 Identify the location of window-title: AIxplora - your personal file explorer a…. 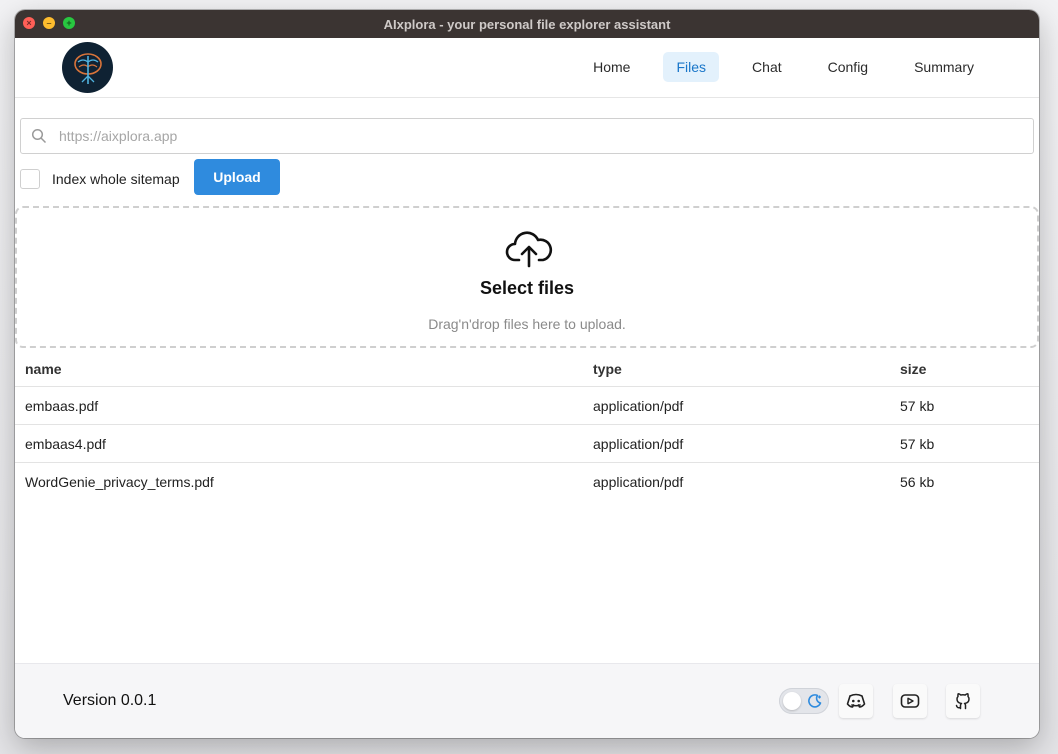
(527, 24).